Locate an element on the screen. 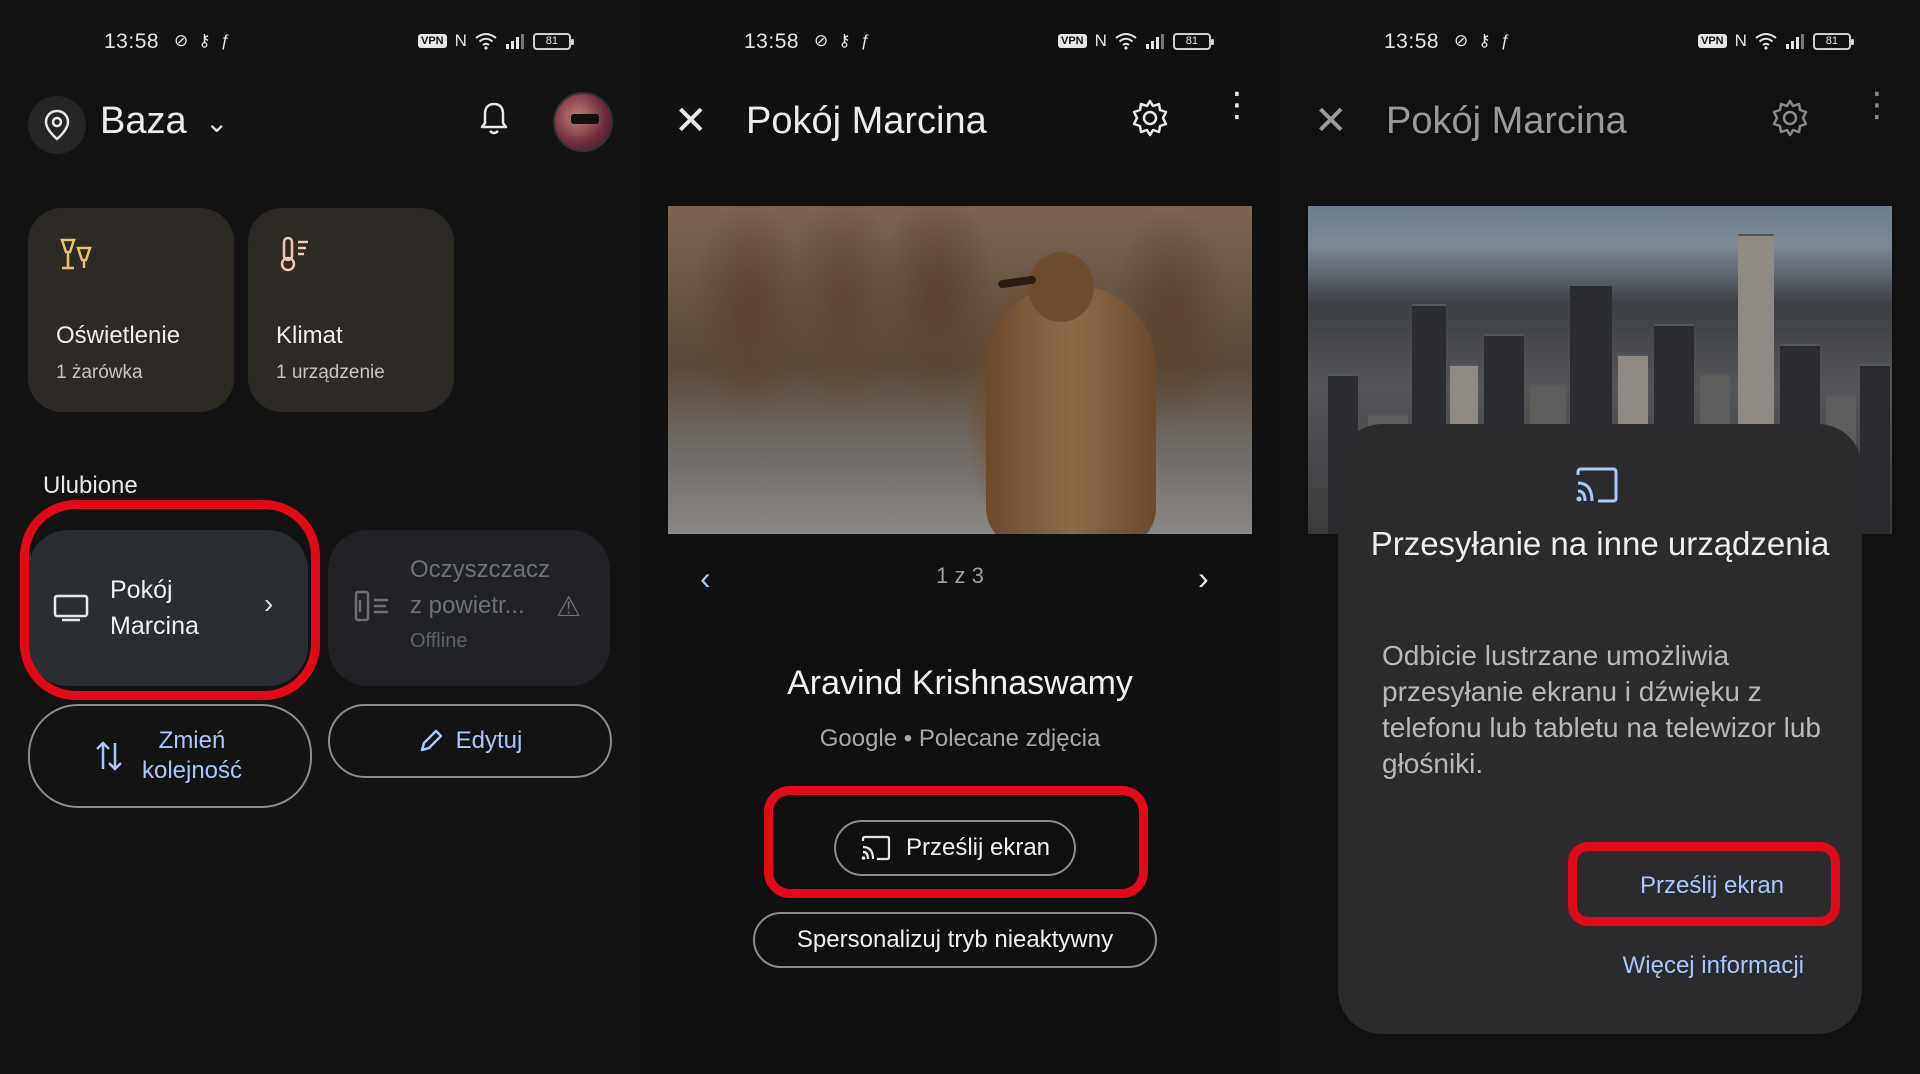 The width and height of the screenshot is (1920, 1074). chevron-down-icon: ⌄ is located at coordinates (216, 122).